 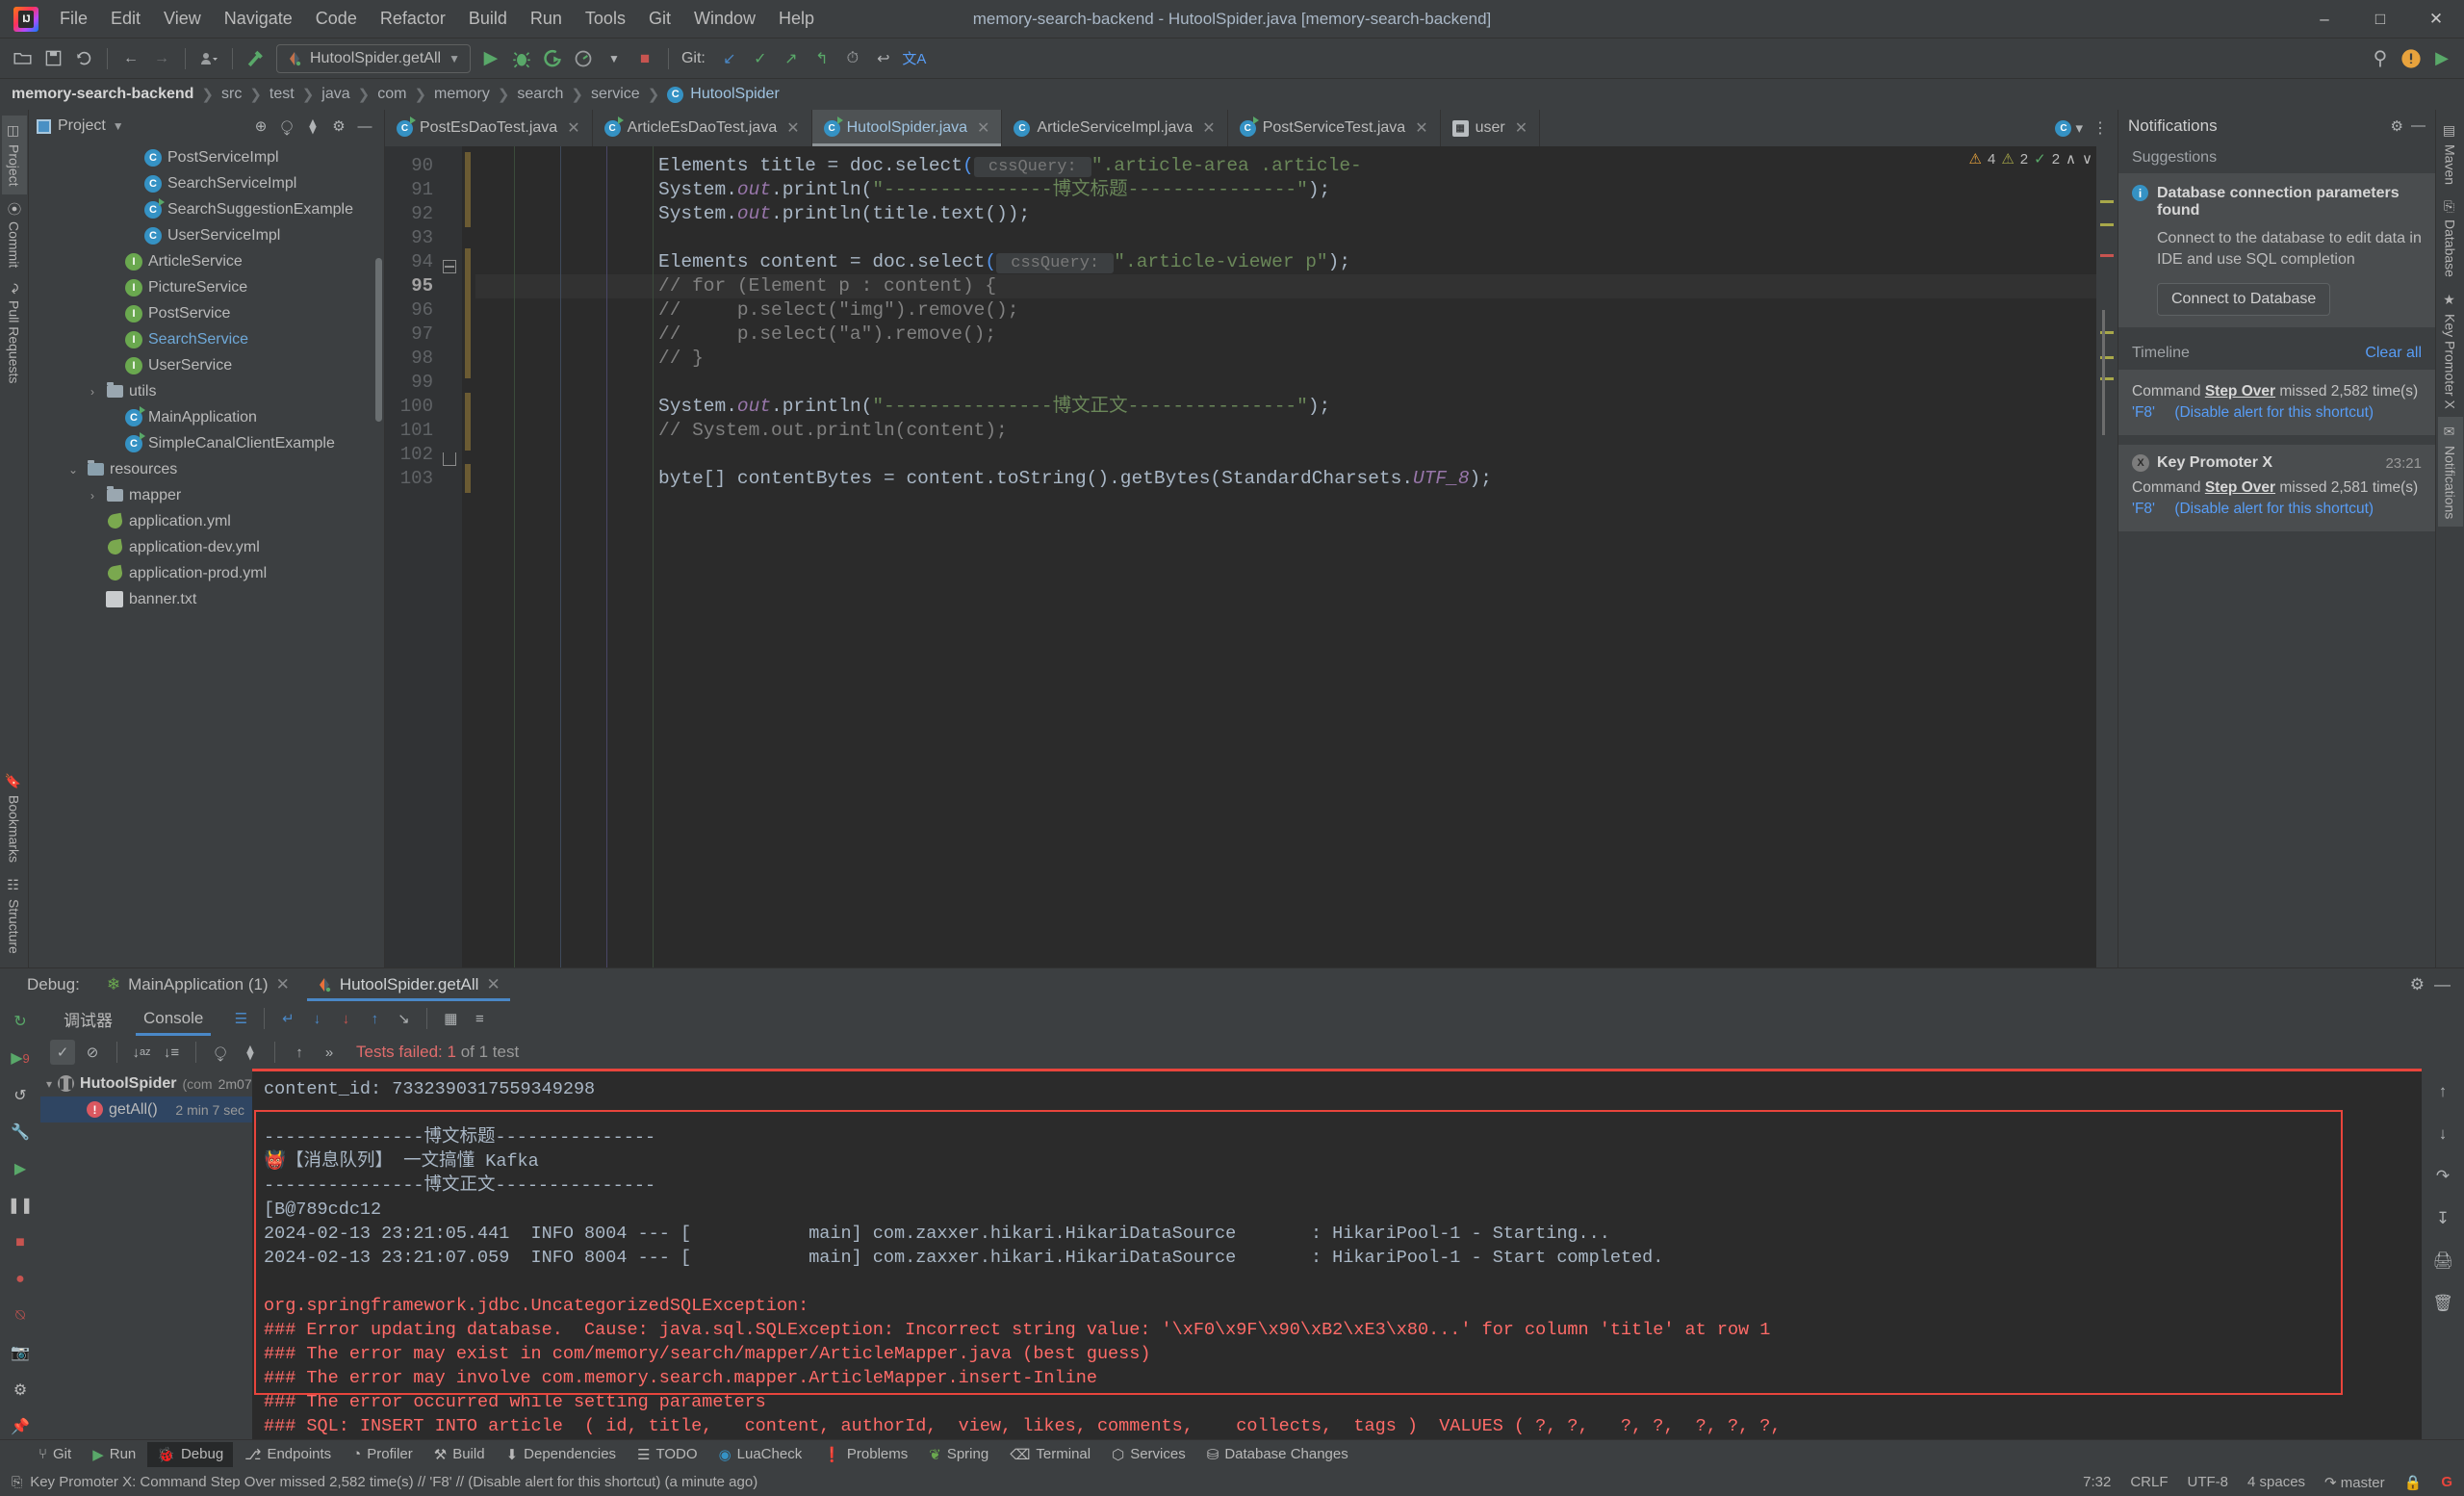 What do you see at coordinates (2442, 1219) in the screenshot?
I see `scroll-to-end-icon: ↧` at bounding box center [2442, 1219].